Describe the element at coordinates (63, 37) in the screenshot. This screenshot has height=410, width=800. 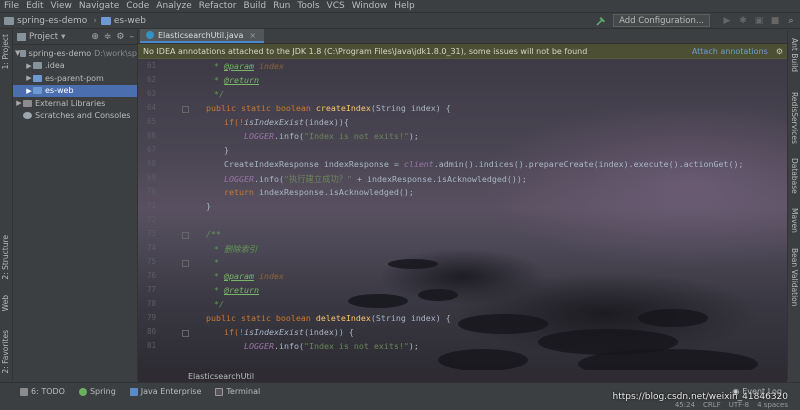
I see `chevron-down-icon: ▾` at that location.